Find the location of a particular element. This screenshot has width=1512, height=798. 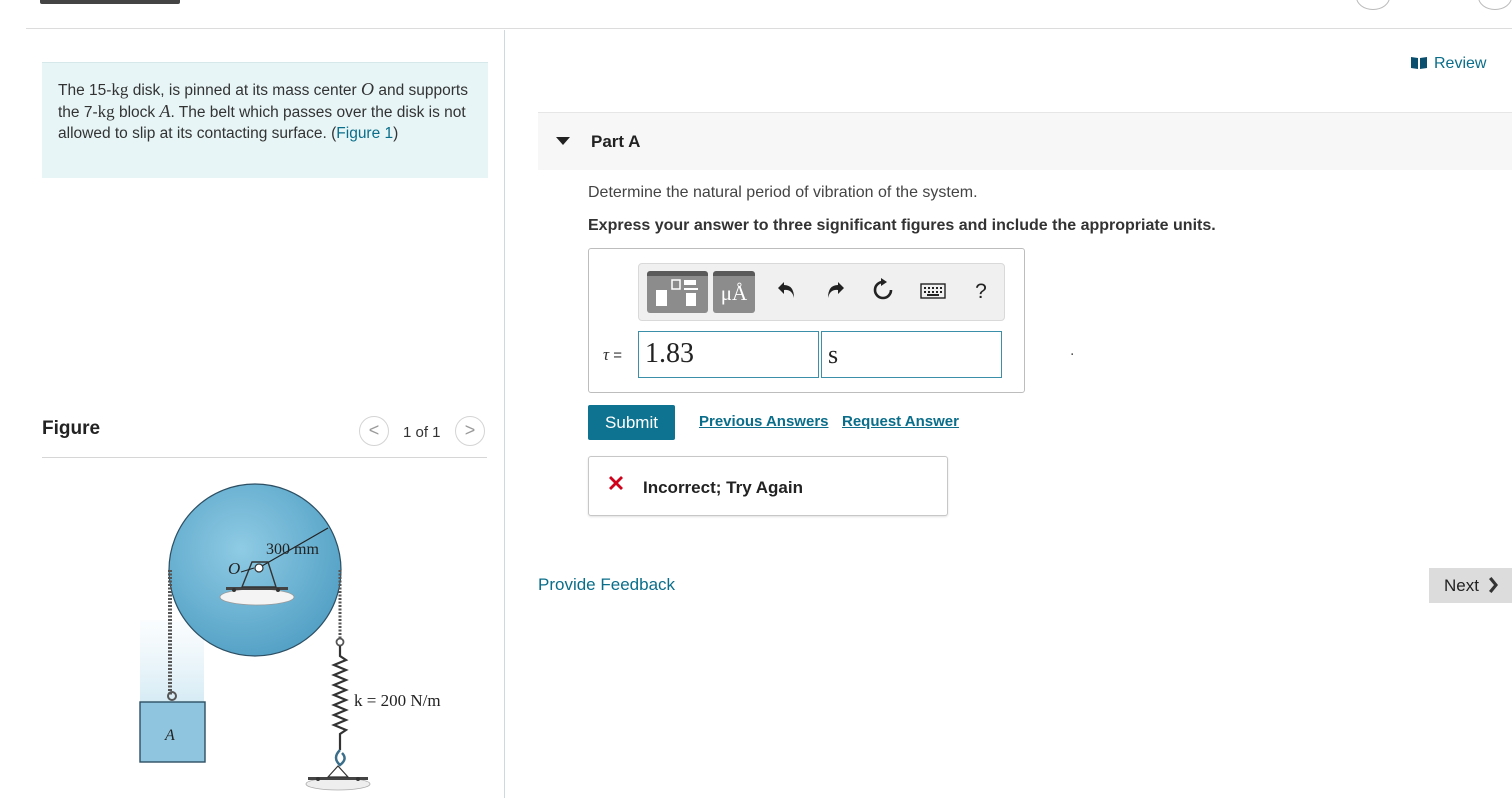

symbol-o: O is located at coordinates (368, 89).